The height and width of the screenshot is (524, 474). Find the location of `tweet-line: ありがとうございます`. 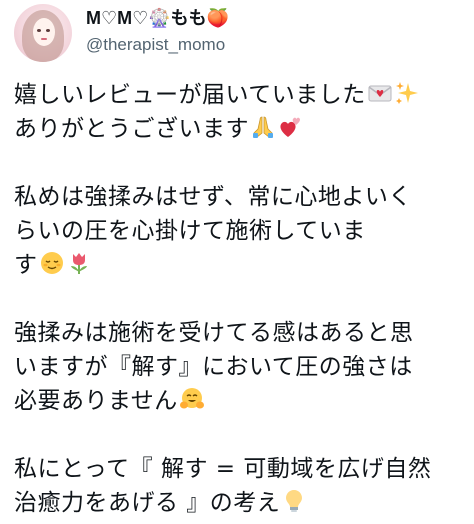

tweet-line: ありがとうございます is located at coordinates (239, 129).